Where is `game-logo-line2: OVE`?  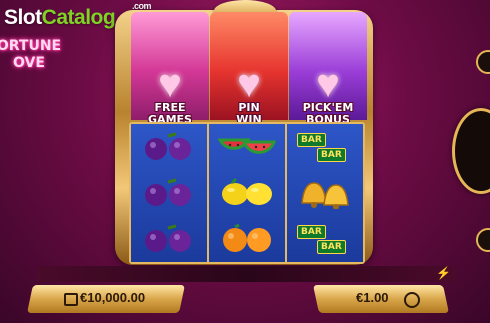
game-logo-line2: OVE is located at coordinates (29, 63).